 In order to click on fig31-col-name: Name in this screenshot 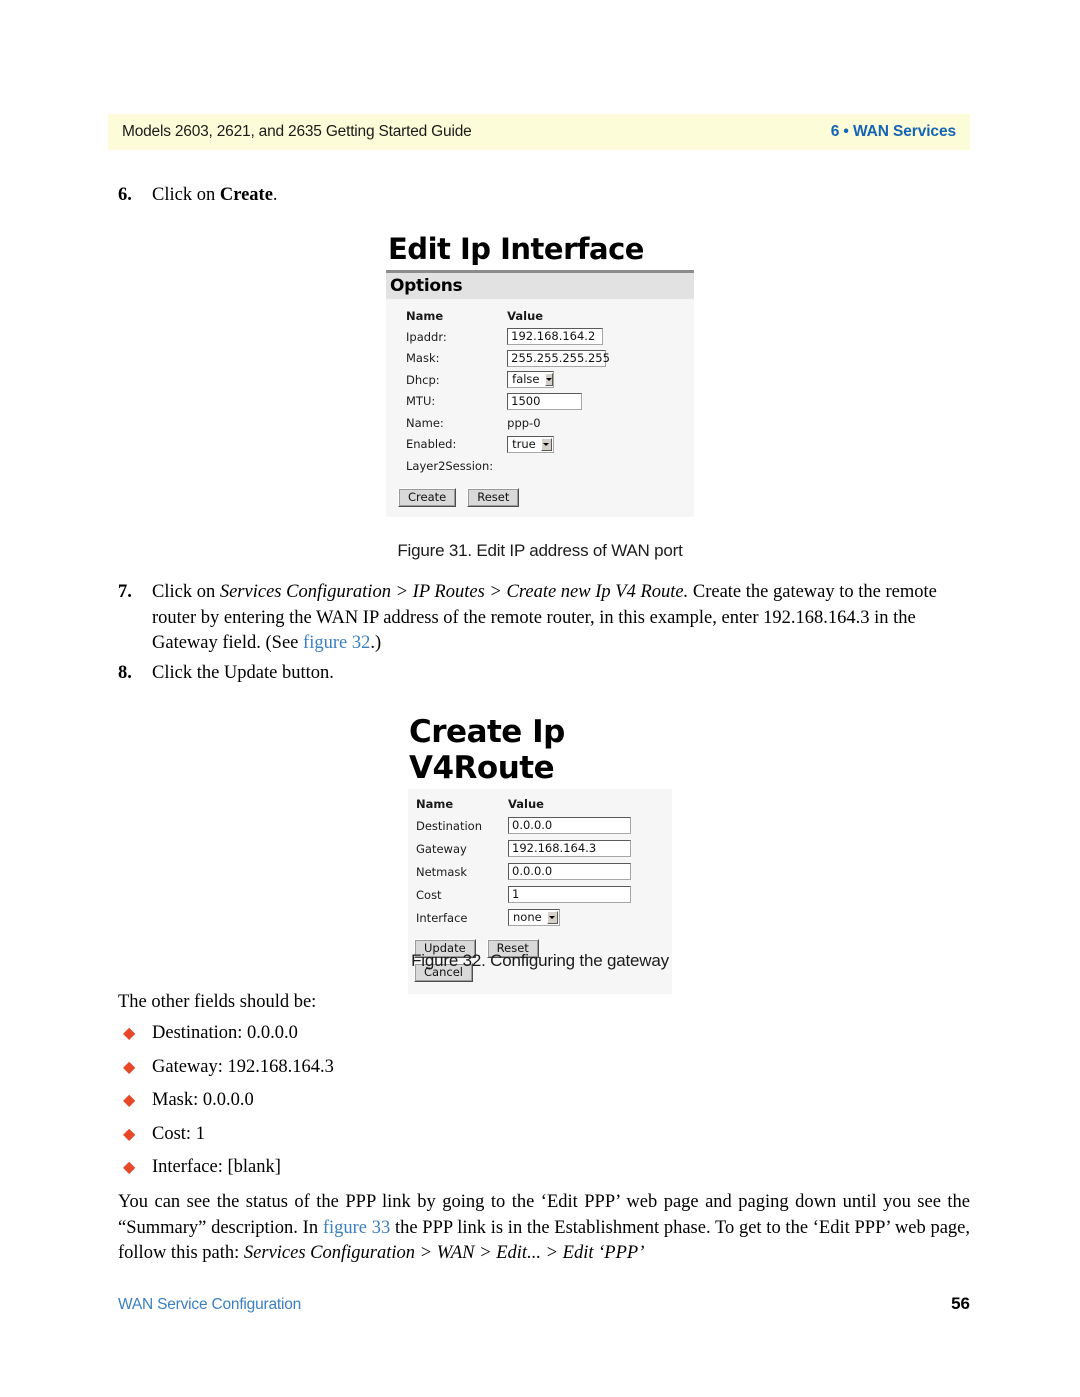, I will do `click(425, 316)`.